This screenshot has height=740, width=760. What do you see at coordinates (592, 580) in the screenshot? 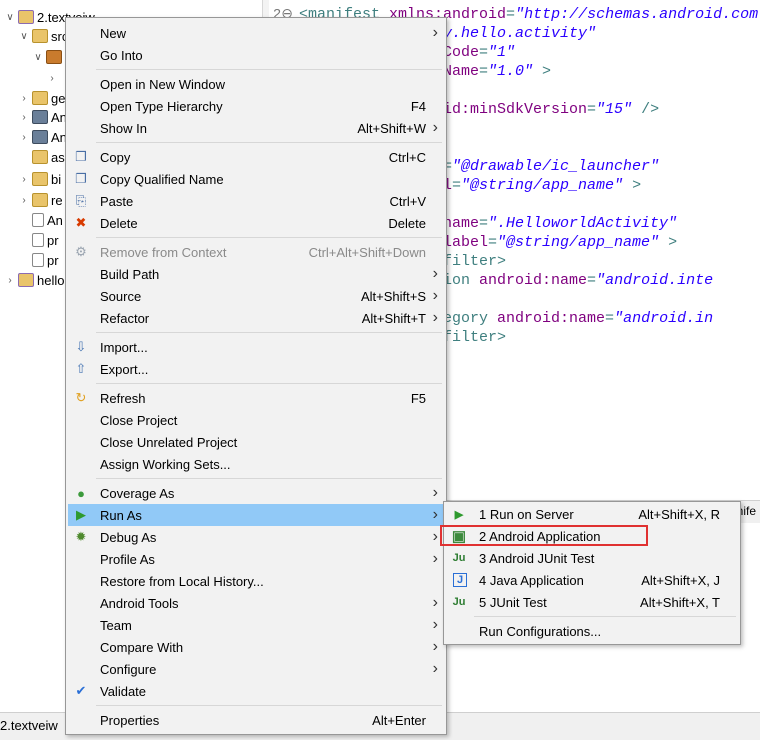
I see `submenu-item-4-java-application: J 4 Java Application Alt+Shift+X, J` at bounding box center [592, 580].